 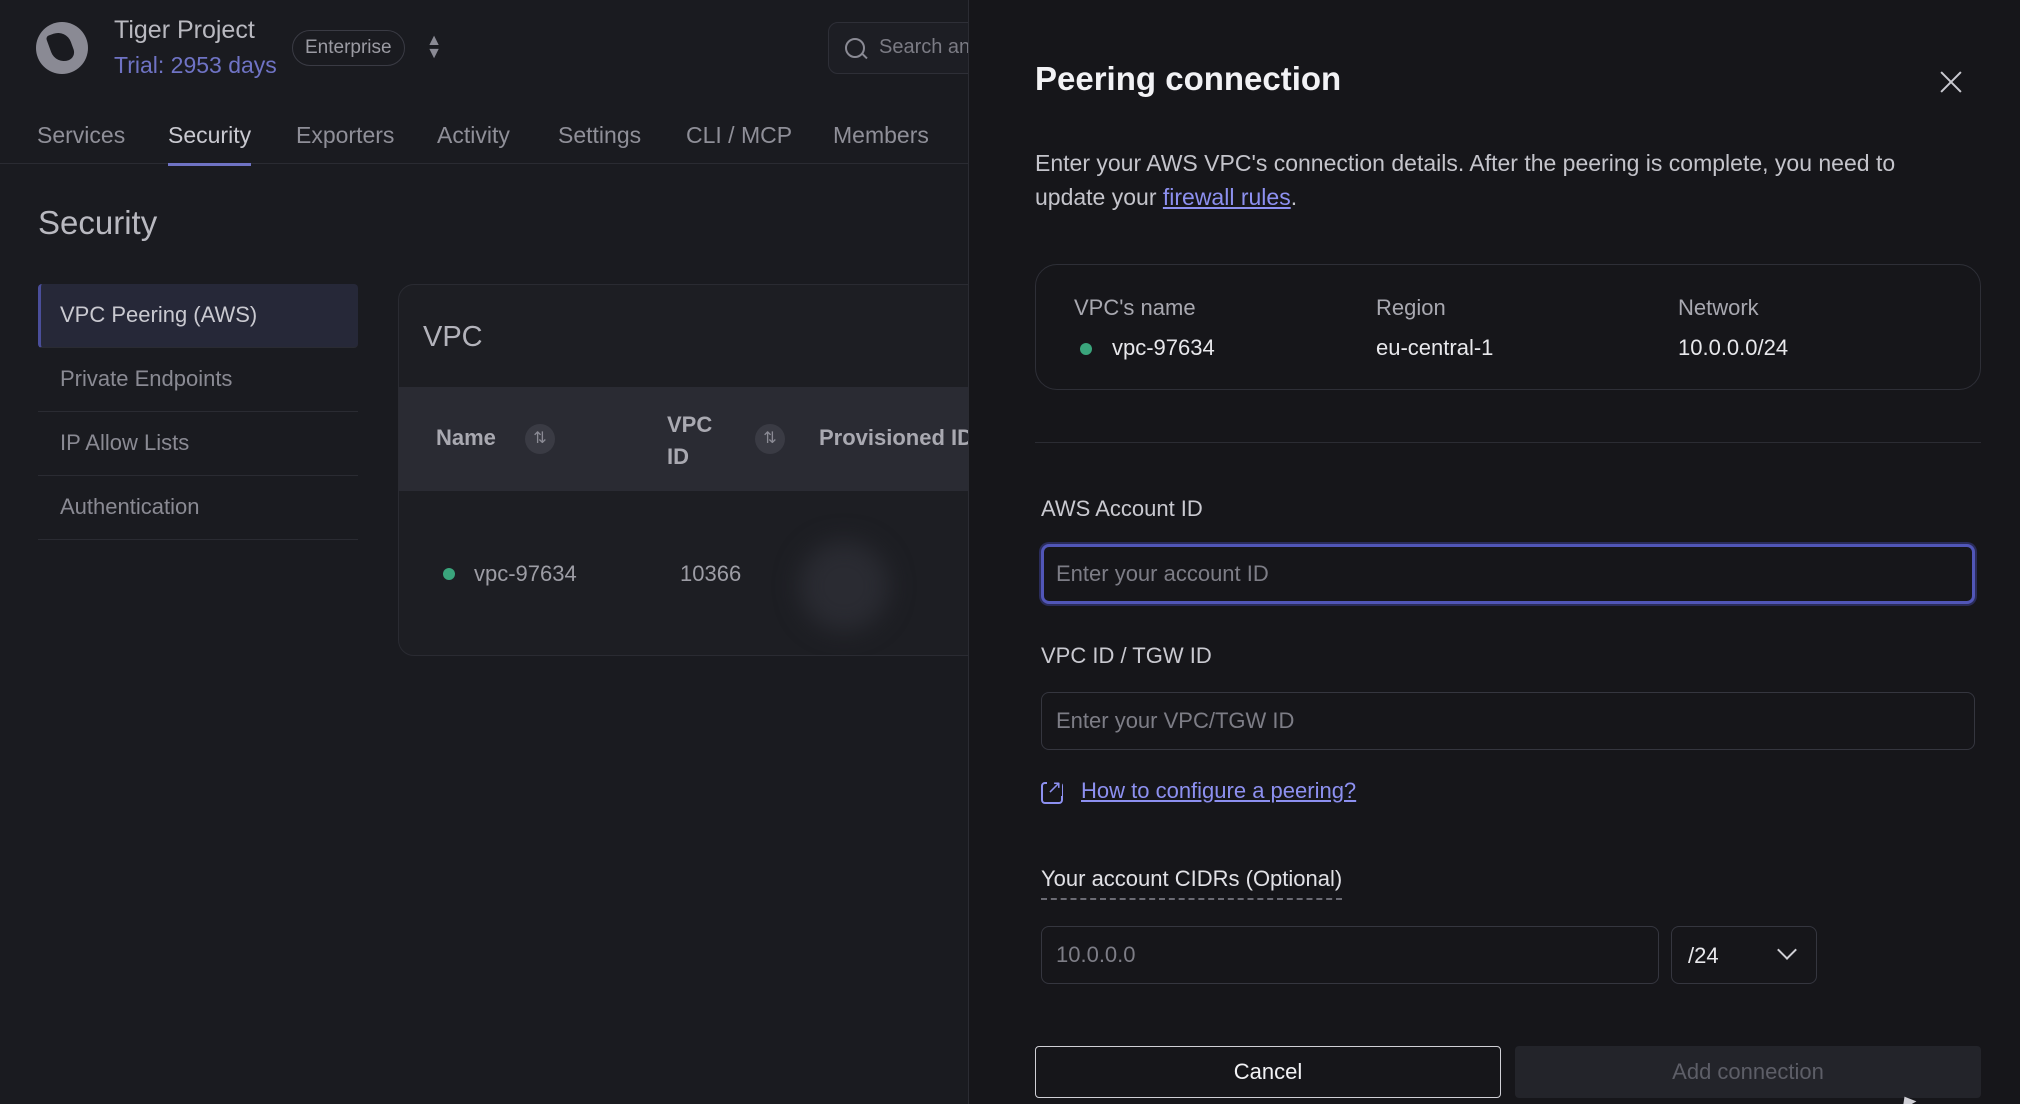 What do you see at coordinates (198, 316) in the screenshot?
I see `sidebar-item-vpc-peering: VPC Peering (AWS)` at bounding box center [198, 316].